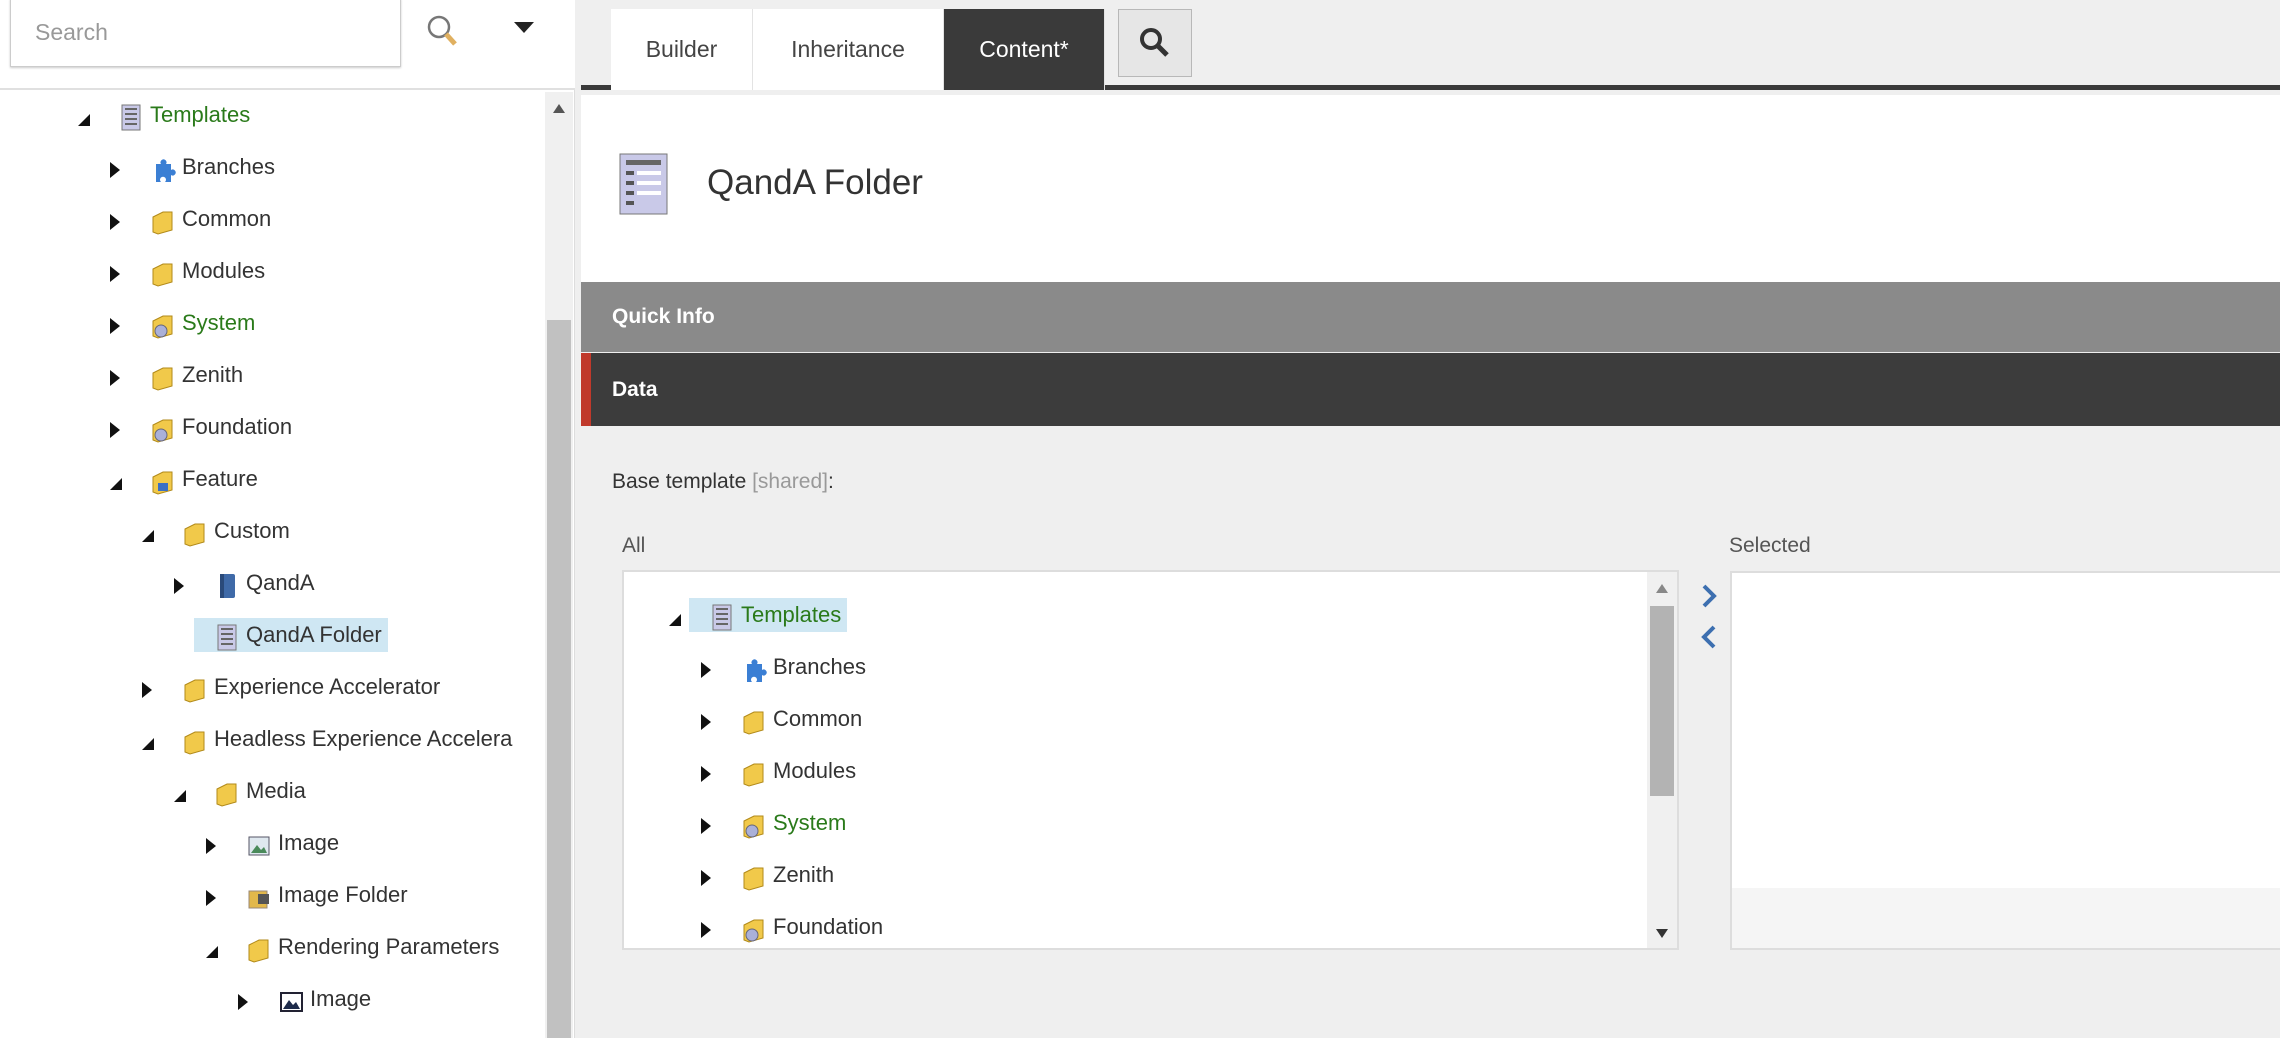 The height and width of the screenshot is (1038, 2280). What do you see at coordinates (259, 898) in the screenshot?
I see `image-folder-icon` at bounding box center [259, 898].